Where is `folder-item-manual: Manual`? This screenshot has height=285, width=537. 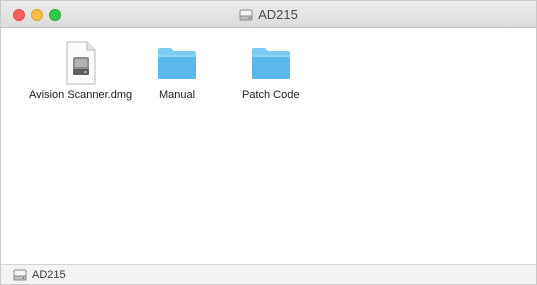 folder-item-manual: Manual is located at coordinates (177, 70).